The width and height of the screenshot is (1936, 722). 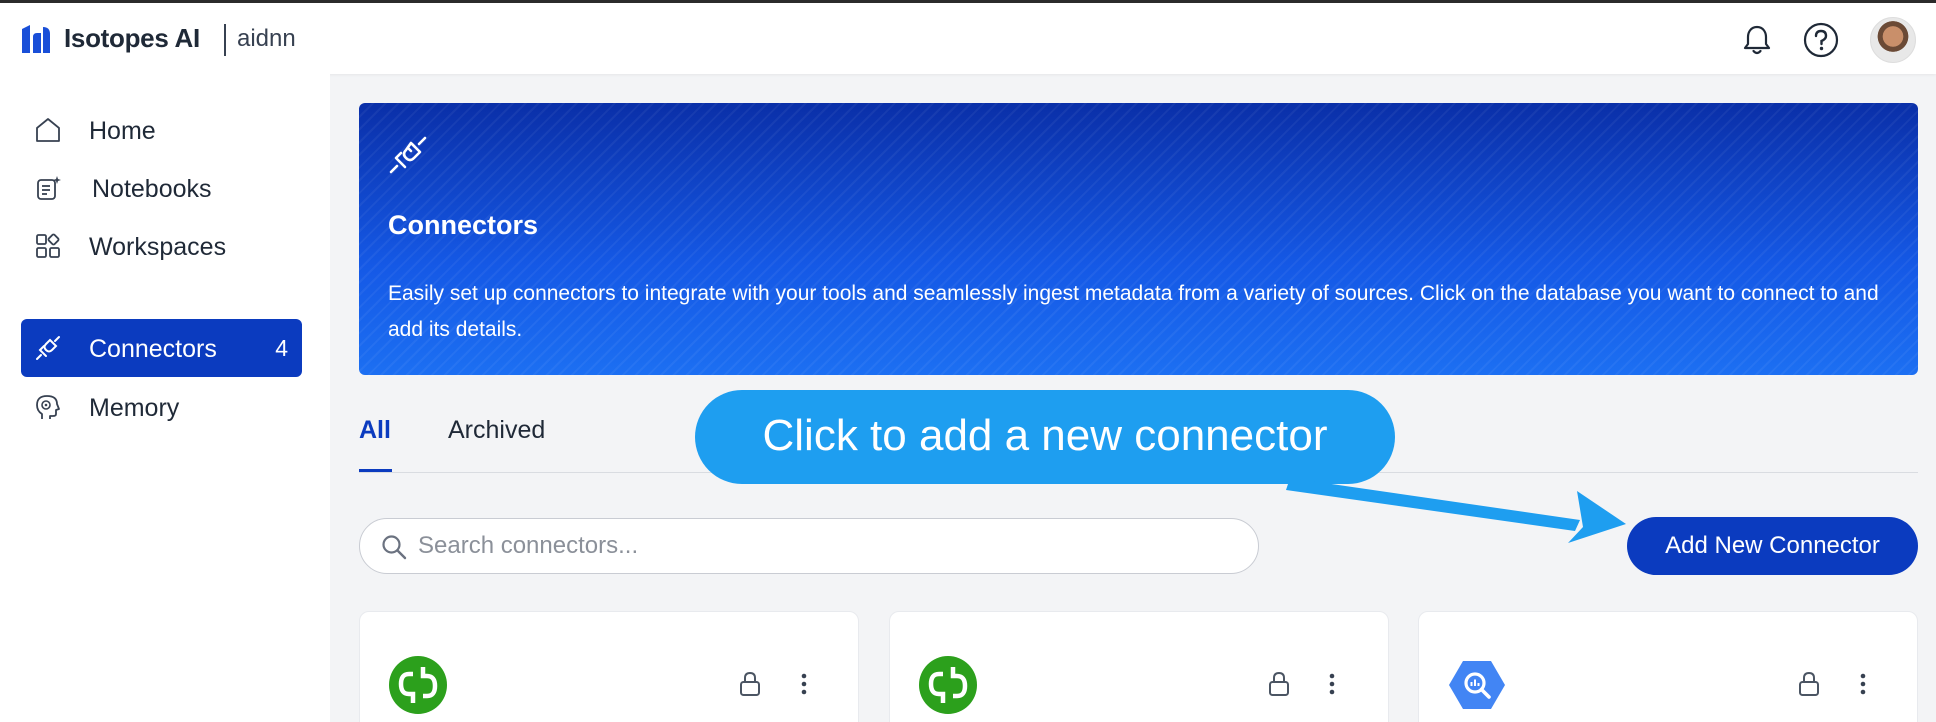 I want to click on add-new-connector-button: Add New Connector, so click(x=1772, y=546).